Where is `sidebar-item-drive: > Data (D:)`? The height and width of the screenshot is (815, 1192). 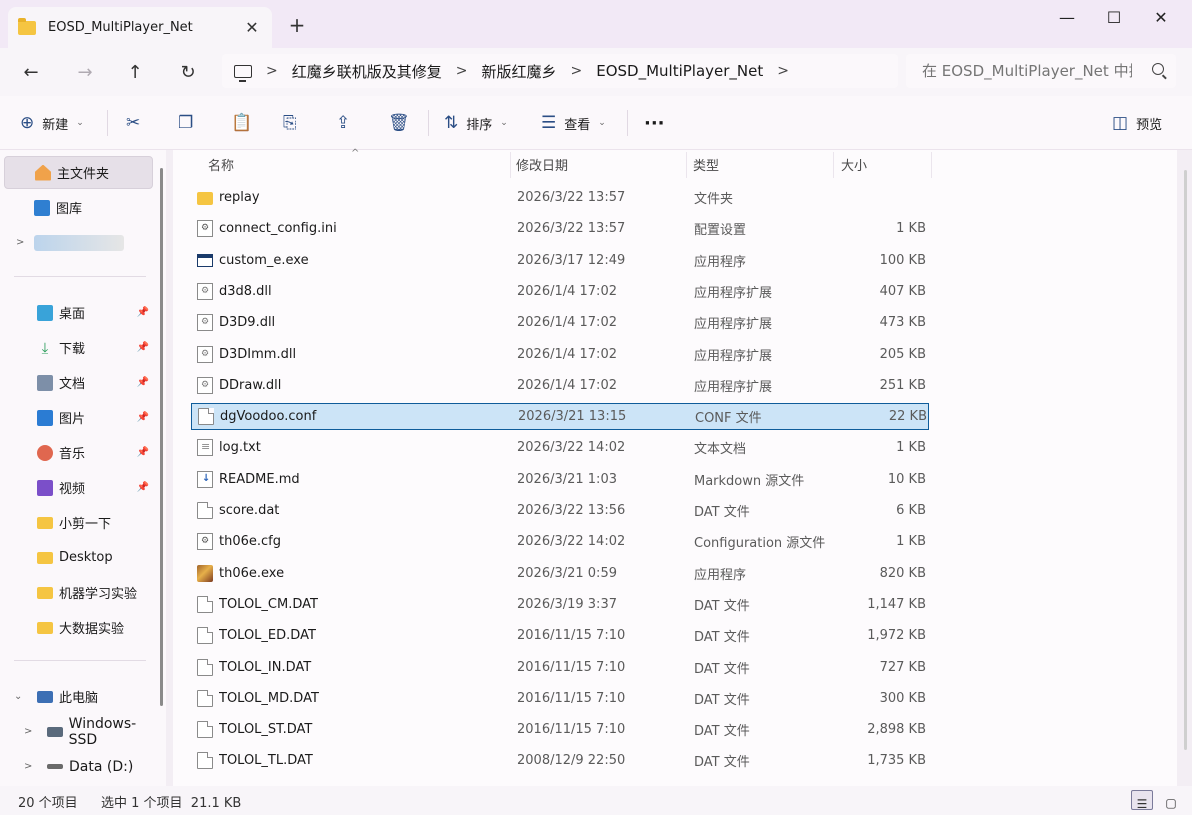
sidebar-item-drive: > Data (D:) is located at coordinates (84, 766).